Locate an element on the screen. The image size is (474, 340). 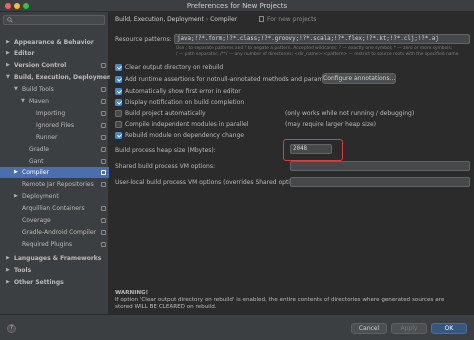
sidebar-item-coverage: Coverage is located at coordinates (54, 220).